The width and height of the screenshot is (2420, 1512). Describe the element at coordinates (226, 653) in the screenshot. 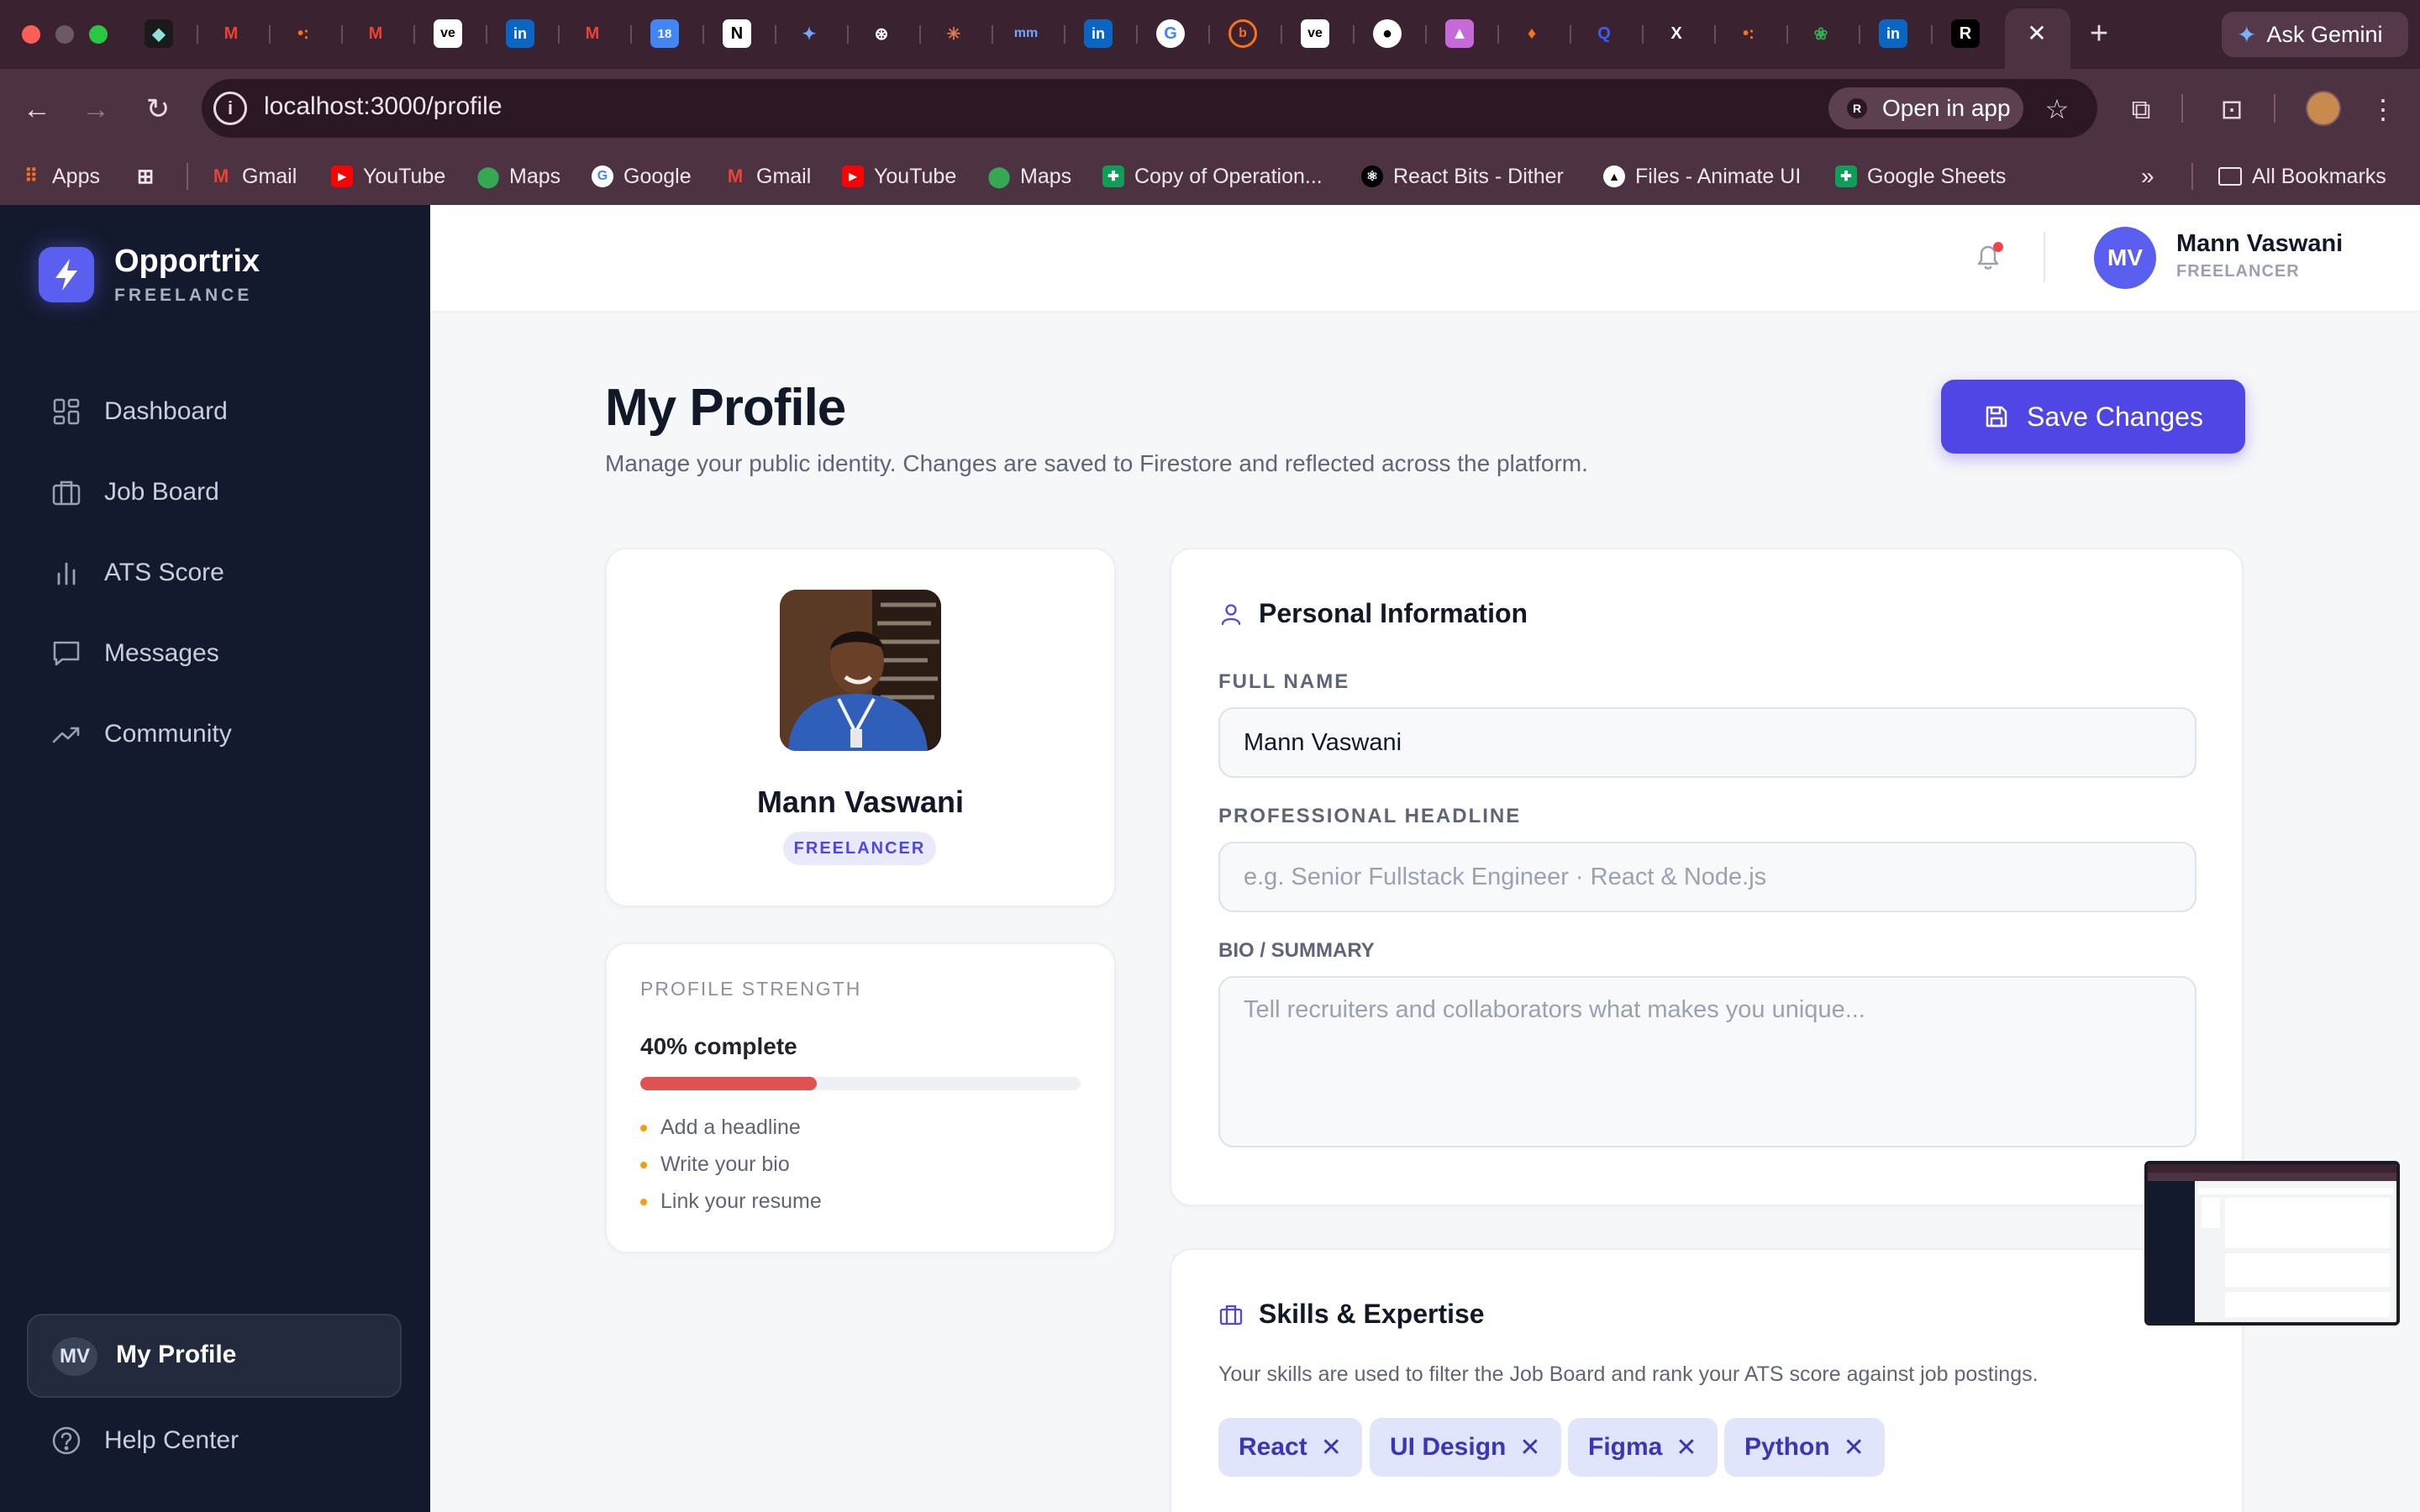

I see `sidebar-item-messages: Messages` at that location.